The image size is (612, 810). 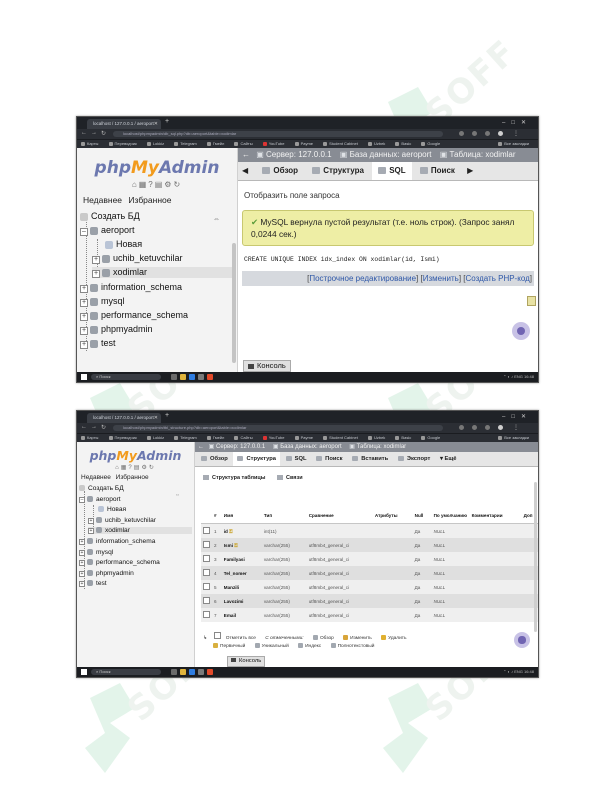 I want to click on db-item-performance-schema: + performance_schema, so click(x=134, y=315).